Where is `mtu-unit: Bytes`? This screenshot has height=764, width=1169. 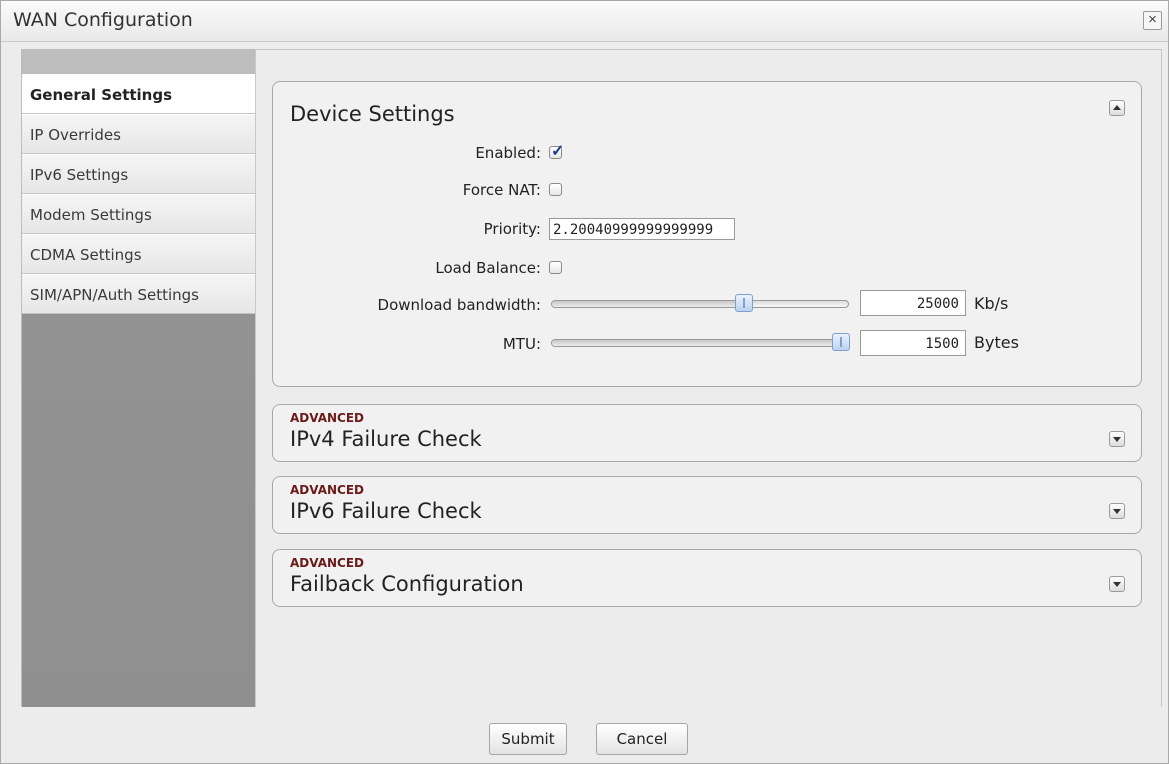
mtu-unit: Bytes is located at coordinates (996, 342).